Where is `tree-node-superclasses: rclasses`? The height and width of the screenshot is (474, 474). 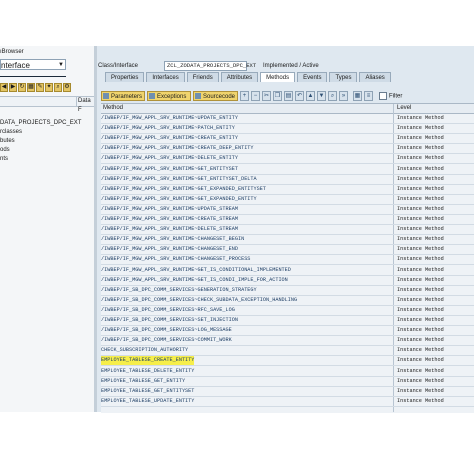 tree-node-superclasses: rclasses is located at coordinates (47, 132).